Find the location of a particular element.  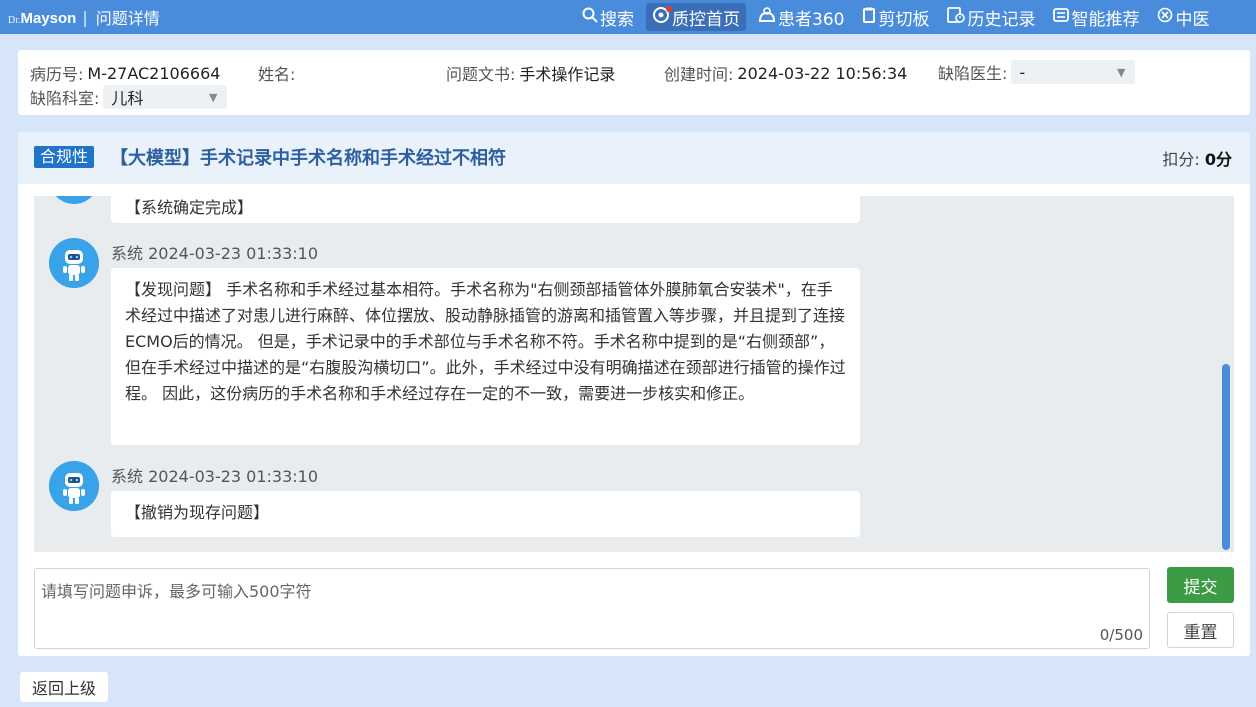

nav-search: 搜索 is located at coordinates (608, 17).